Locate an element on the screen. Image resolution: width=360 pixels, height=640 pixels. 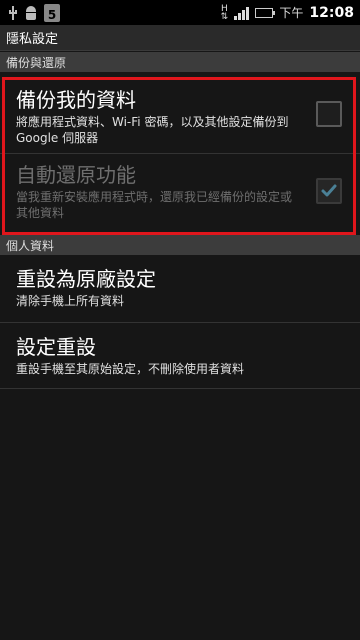
auto-restore-summary: 當我重新安裝應用程式時，還原我已經備份的設定或其他資料 is located at coordinates (154, 205).